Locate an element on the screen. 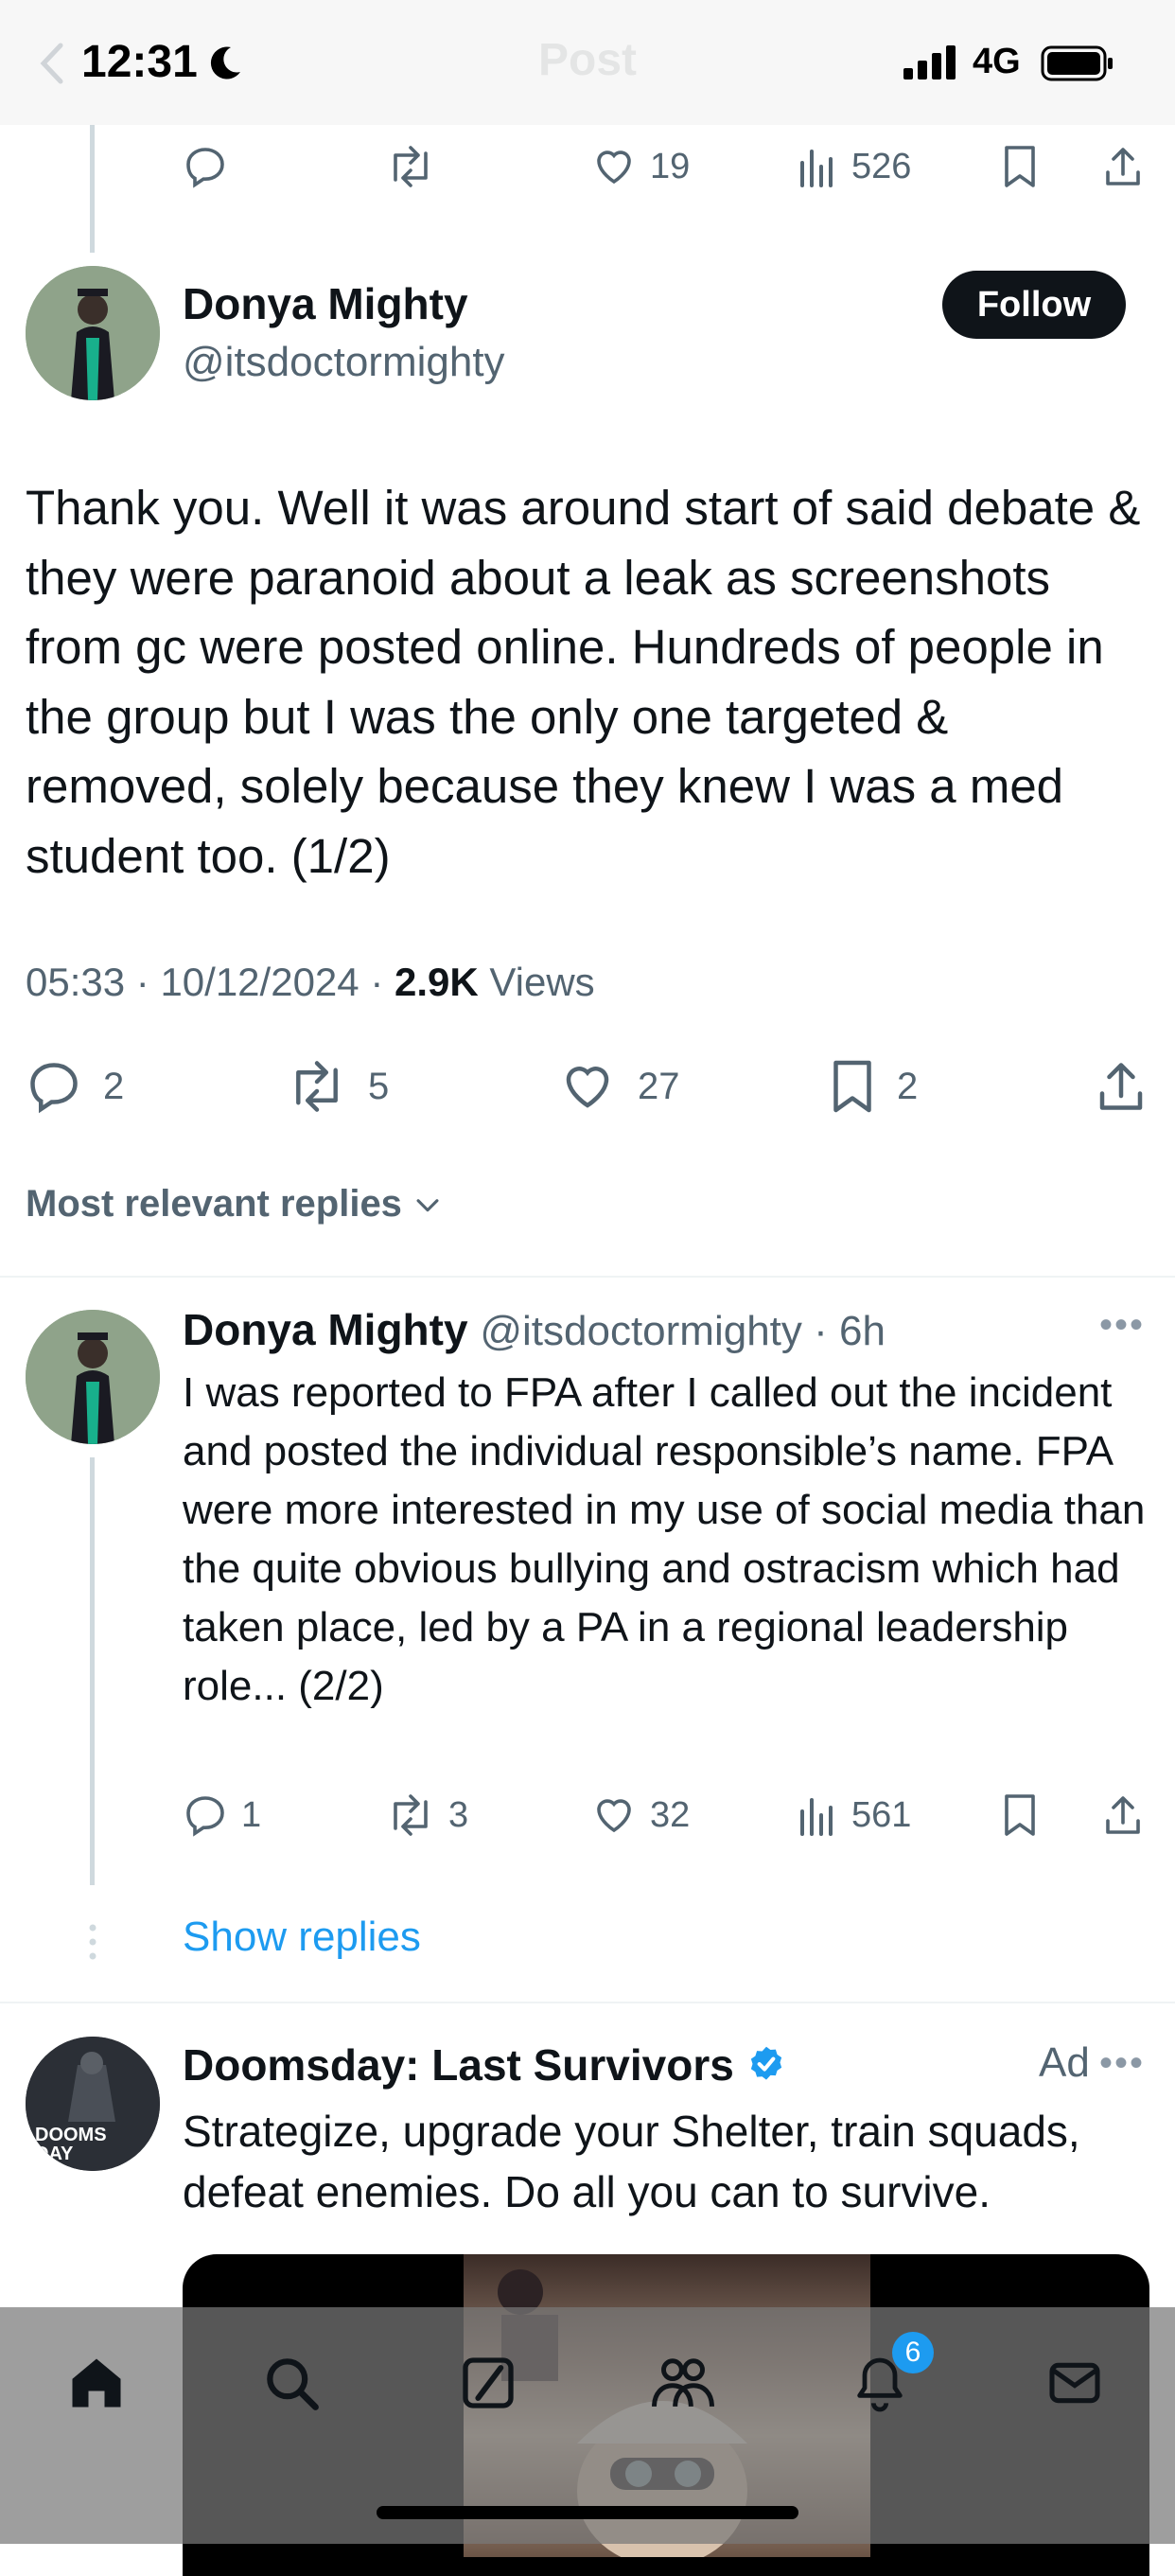 This screenshot has height=2576, width=1175. tab-grok is located at coordinates (488, 2383).